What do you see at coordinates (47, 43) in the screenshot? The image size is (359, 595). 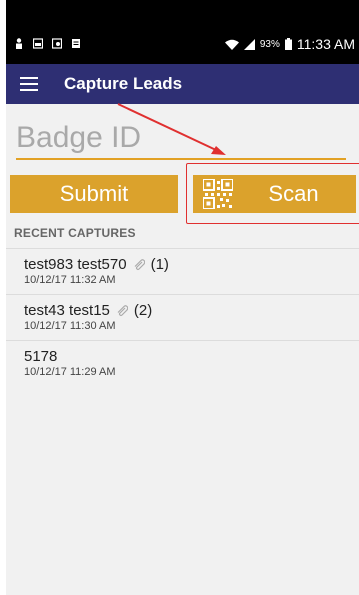 I see `notification-icons` at bounding box center [47, 43].